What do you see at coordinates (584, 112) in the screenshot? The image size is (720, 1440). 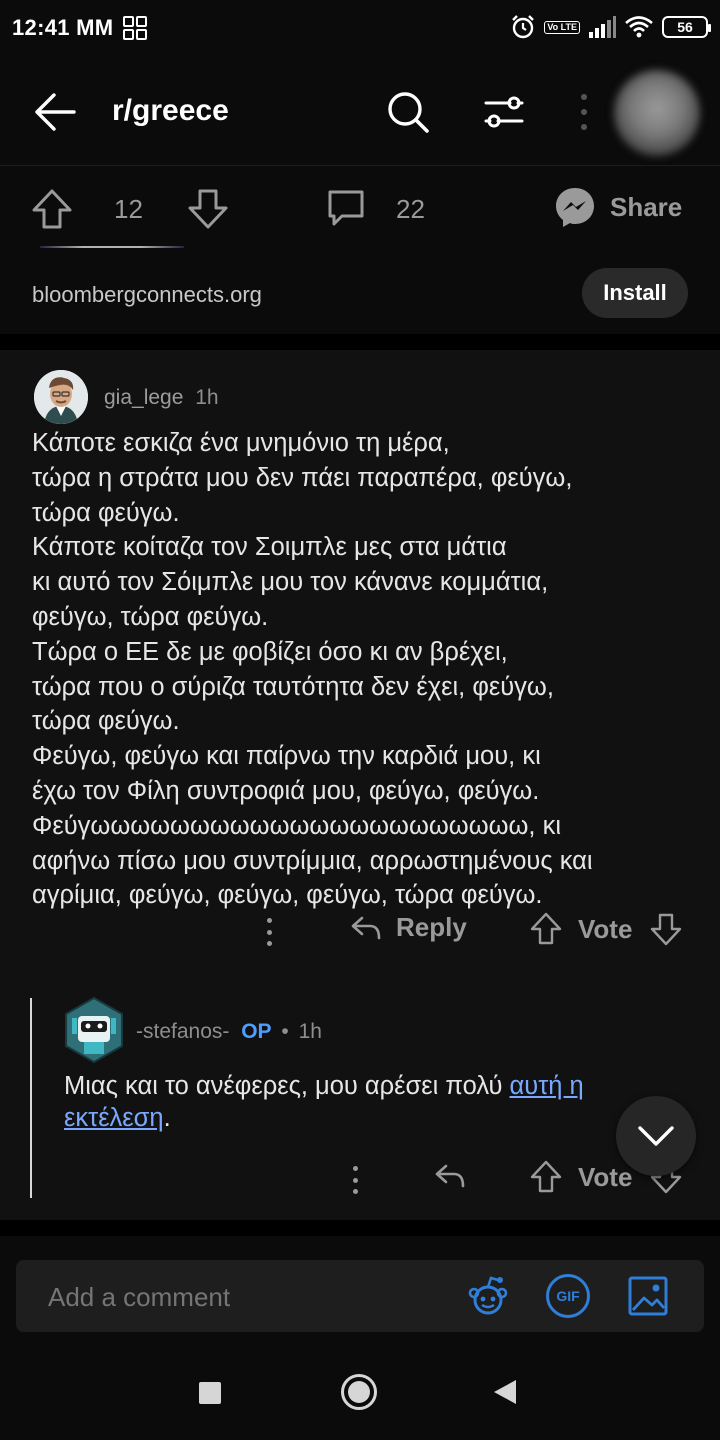 I see `more-options-icon` at bounding box center [584, 112].